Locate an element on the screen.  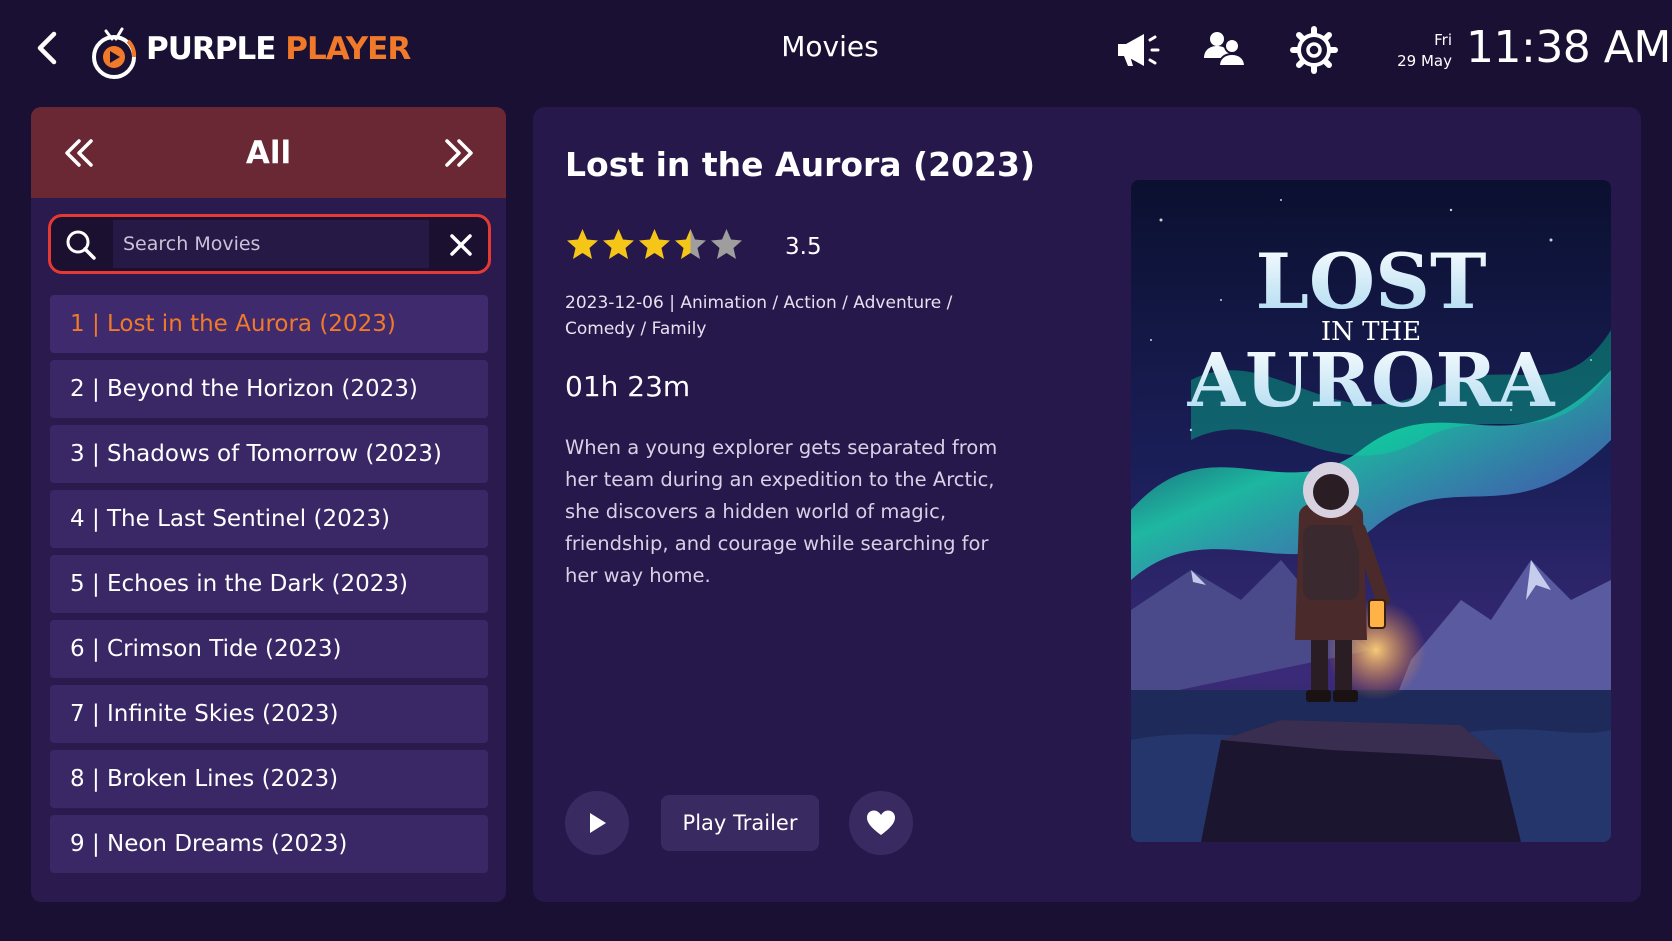
users-icon is located at coordinates (1224, 50).